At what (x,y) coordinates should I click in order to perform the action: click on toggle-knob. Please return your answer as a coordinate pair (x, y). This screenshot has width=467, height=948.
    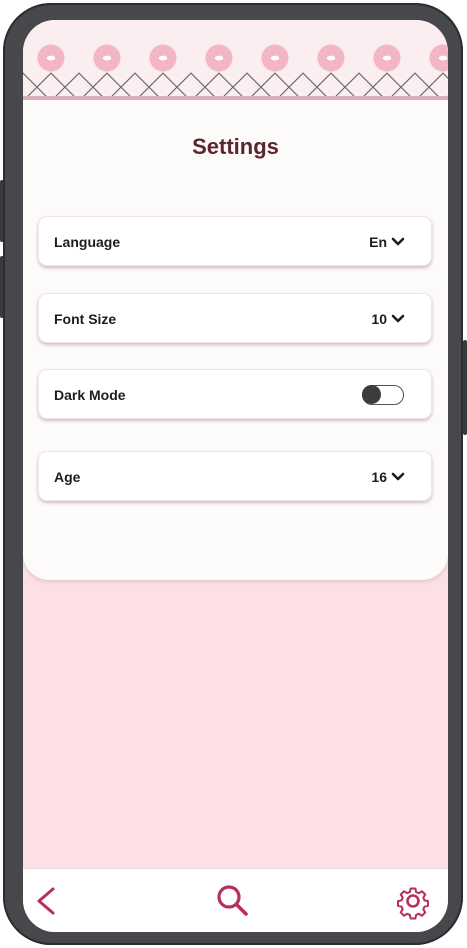
    Looking at the image, I should click on (371, 394).